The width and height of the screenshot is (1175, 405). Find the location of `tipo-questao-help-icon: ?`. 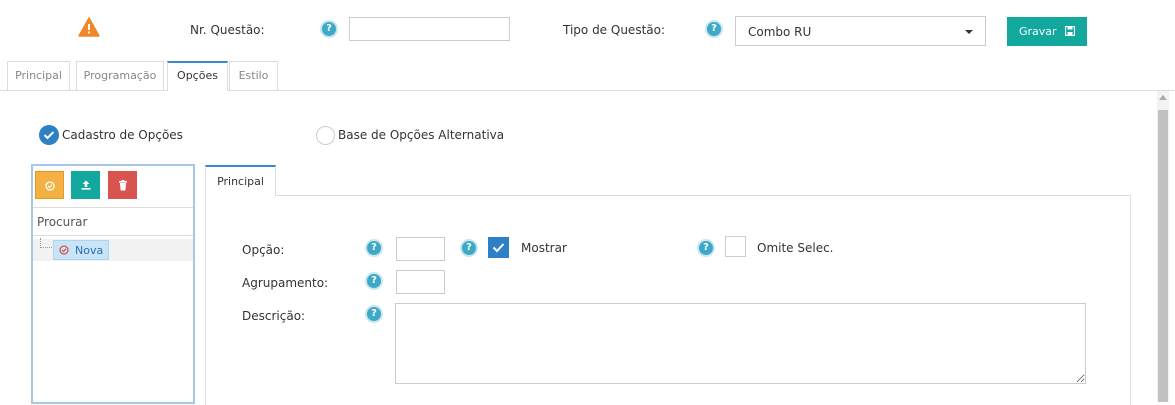

tipo-questao-help-icon: ? is located at coordinates (714, 29).